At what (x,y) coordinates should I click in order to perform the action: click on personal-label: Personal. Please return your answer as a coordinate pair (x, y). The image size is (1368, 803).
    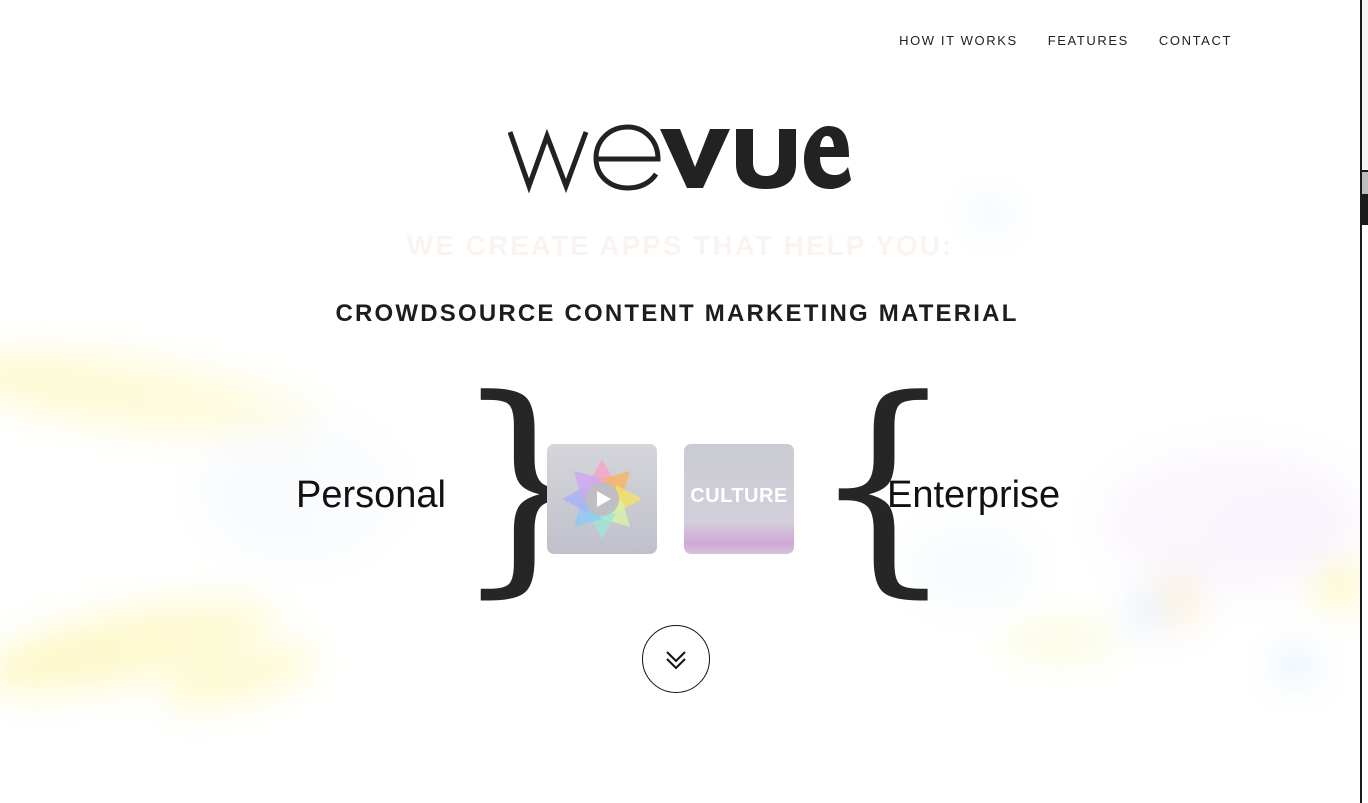
    Looking at the image, I should click on (371, 495).